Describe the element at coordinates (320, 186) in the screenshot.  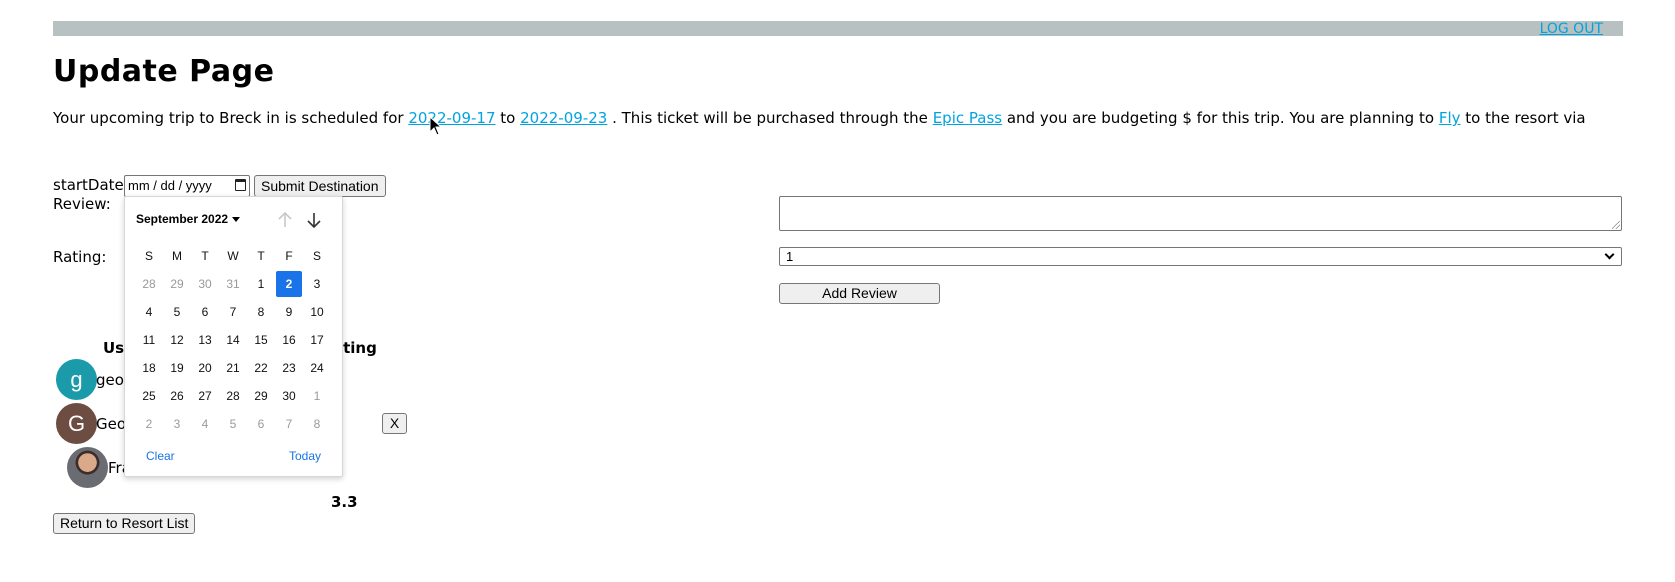
I see `submit-destination-button: Submit Destination` at that location.